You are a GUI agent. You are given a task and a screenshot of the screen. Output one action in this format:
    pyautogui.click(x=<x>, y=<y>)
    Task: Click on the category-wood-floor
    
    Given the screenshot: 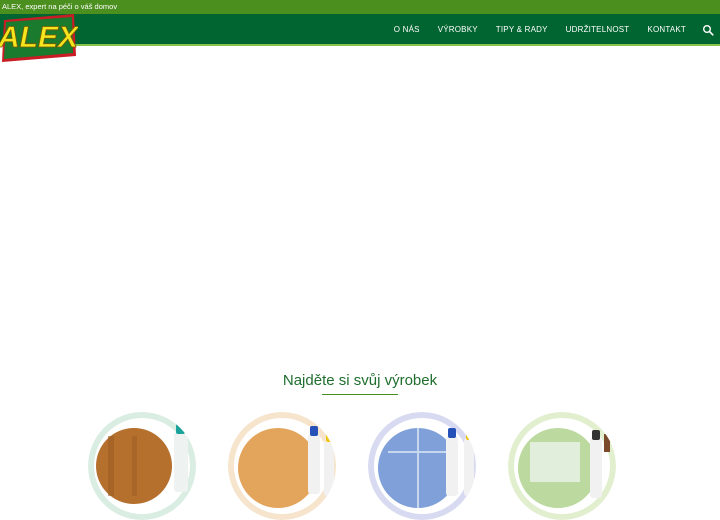 What is the action you would take?
    pyautogui.click(x=142, y=466)
    